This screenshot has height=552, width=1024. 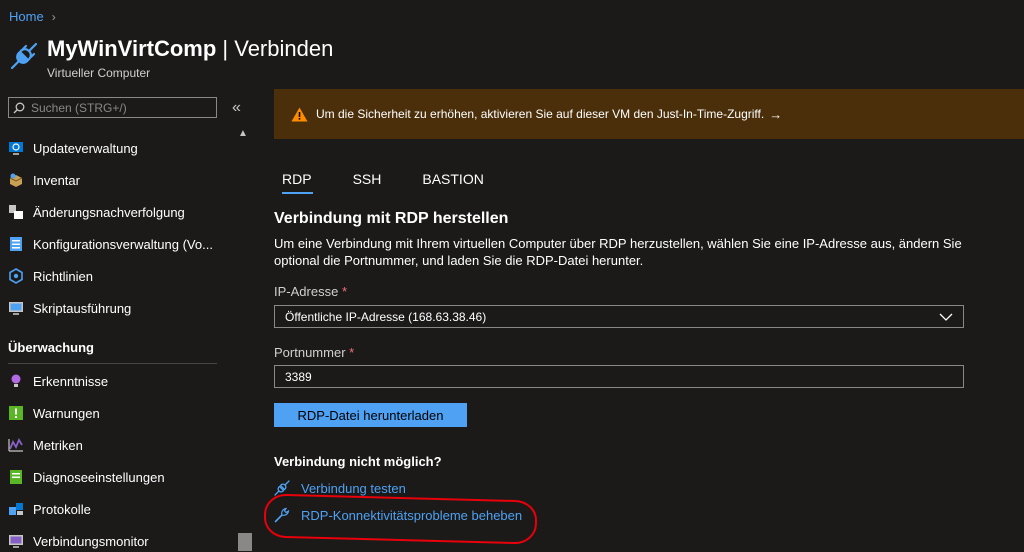 I want to click on sidebar-item-label: Updateverwaltung, so click(x=85, y=148).